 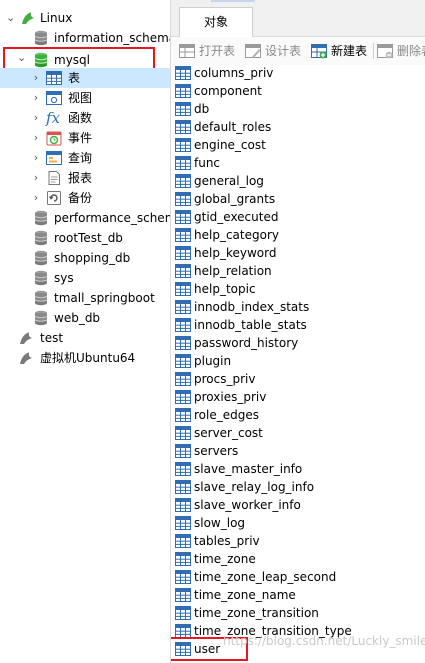 What do you see at coordinates (233, 127) in the screenshot?
I see `table-name: default_roles` at bounding box center [233, 127].